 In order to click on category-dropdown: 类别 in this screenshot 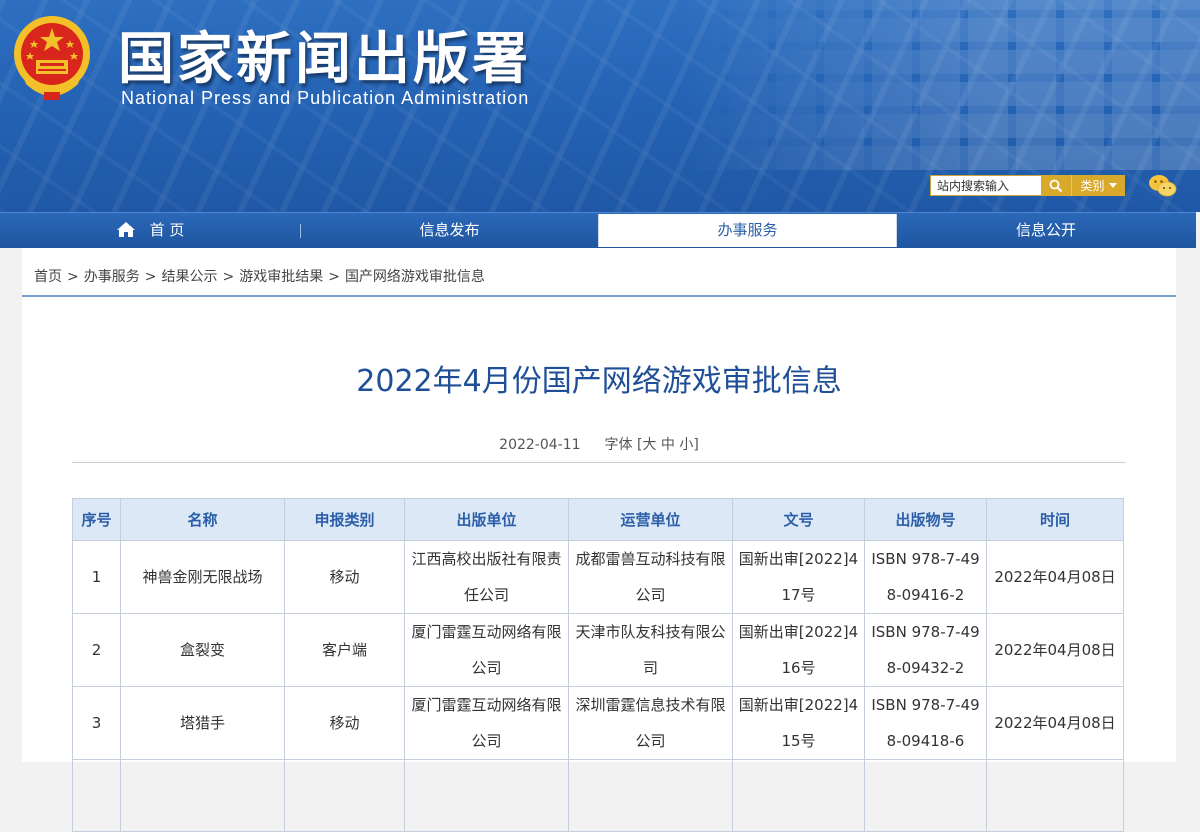, I will do `click(1098, 185)`.